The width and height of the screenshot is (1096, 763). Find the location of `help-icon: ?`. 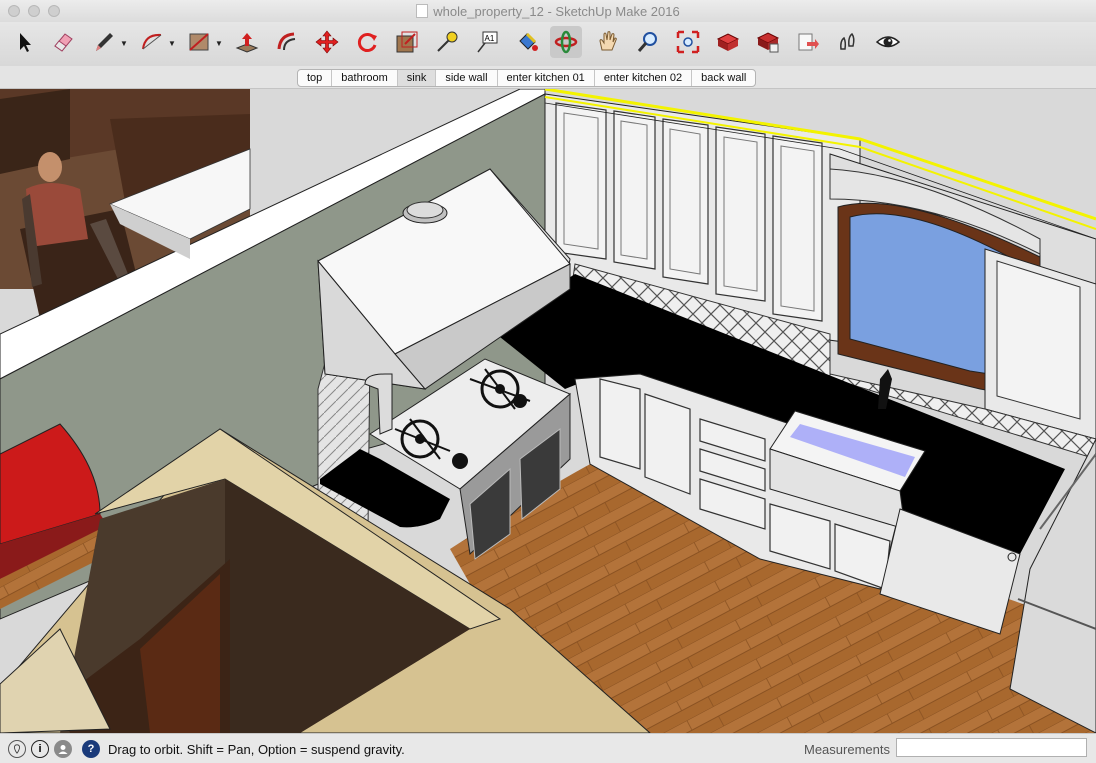

help-icon: ? is located at coordinates (91, 749).